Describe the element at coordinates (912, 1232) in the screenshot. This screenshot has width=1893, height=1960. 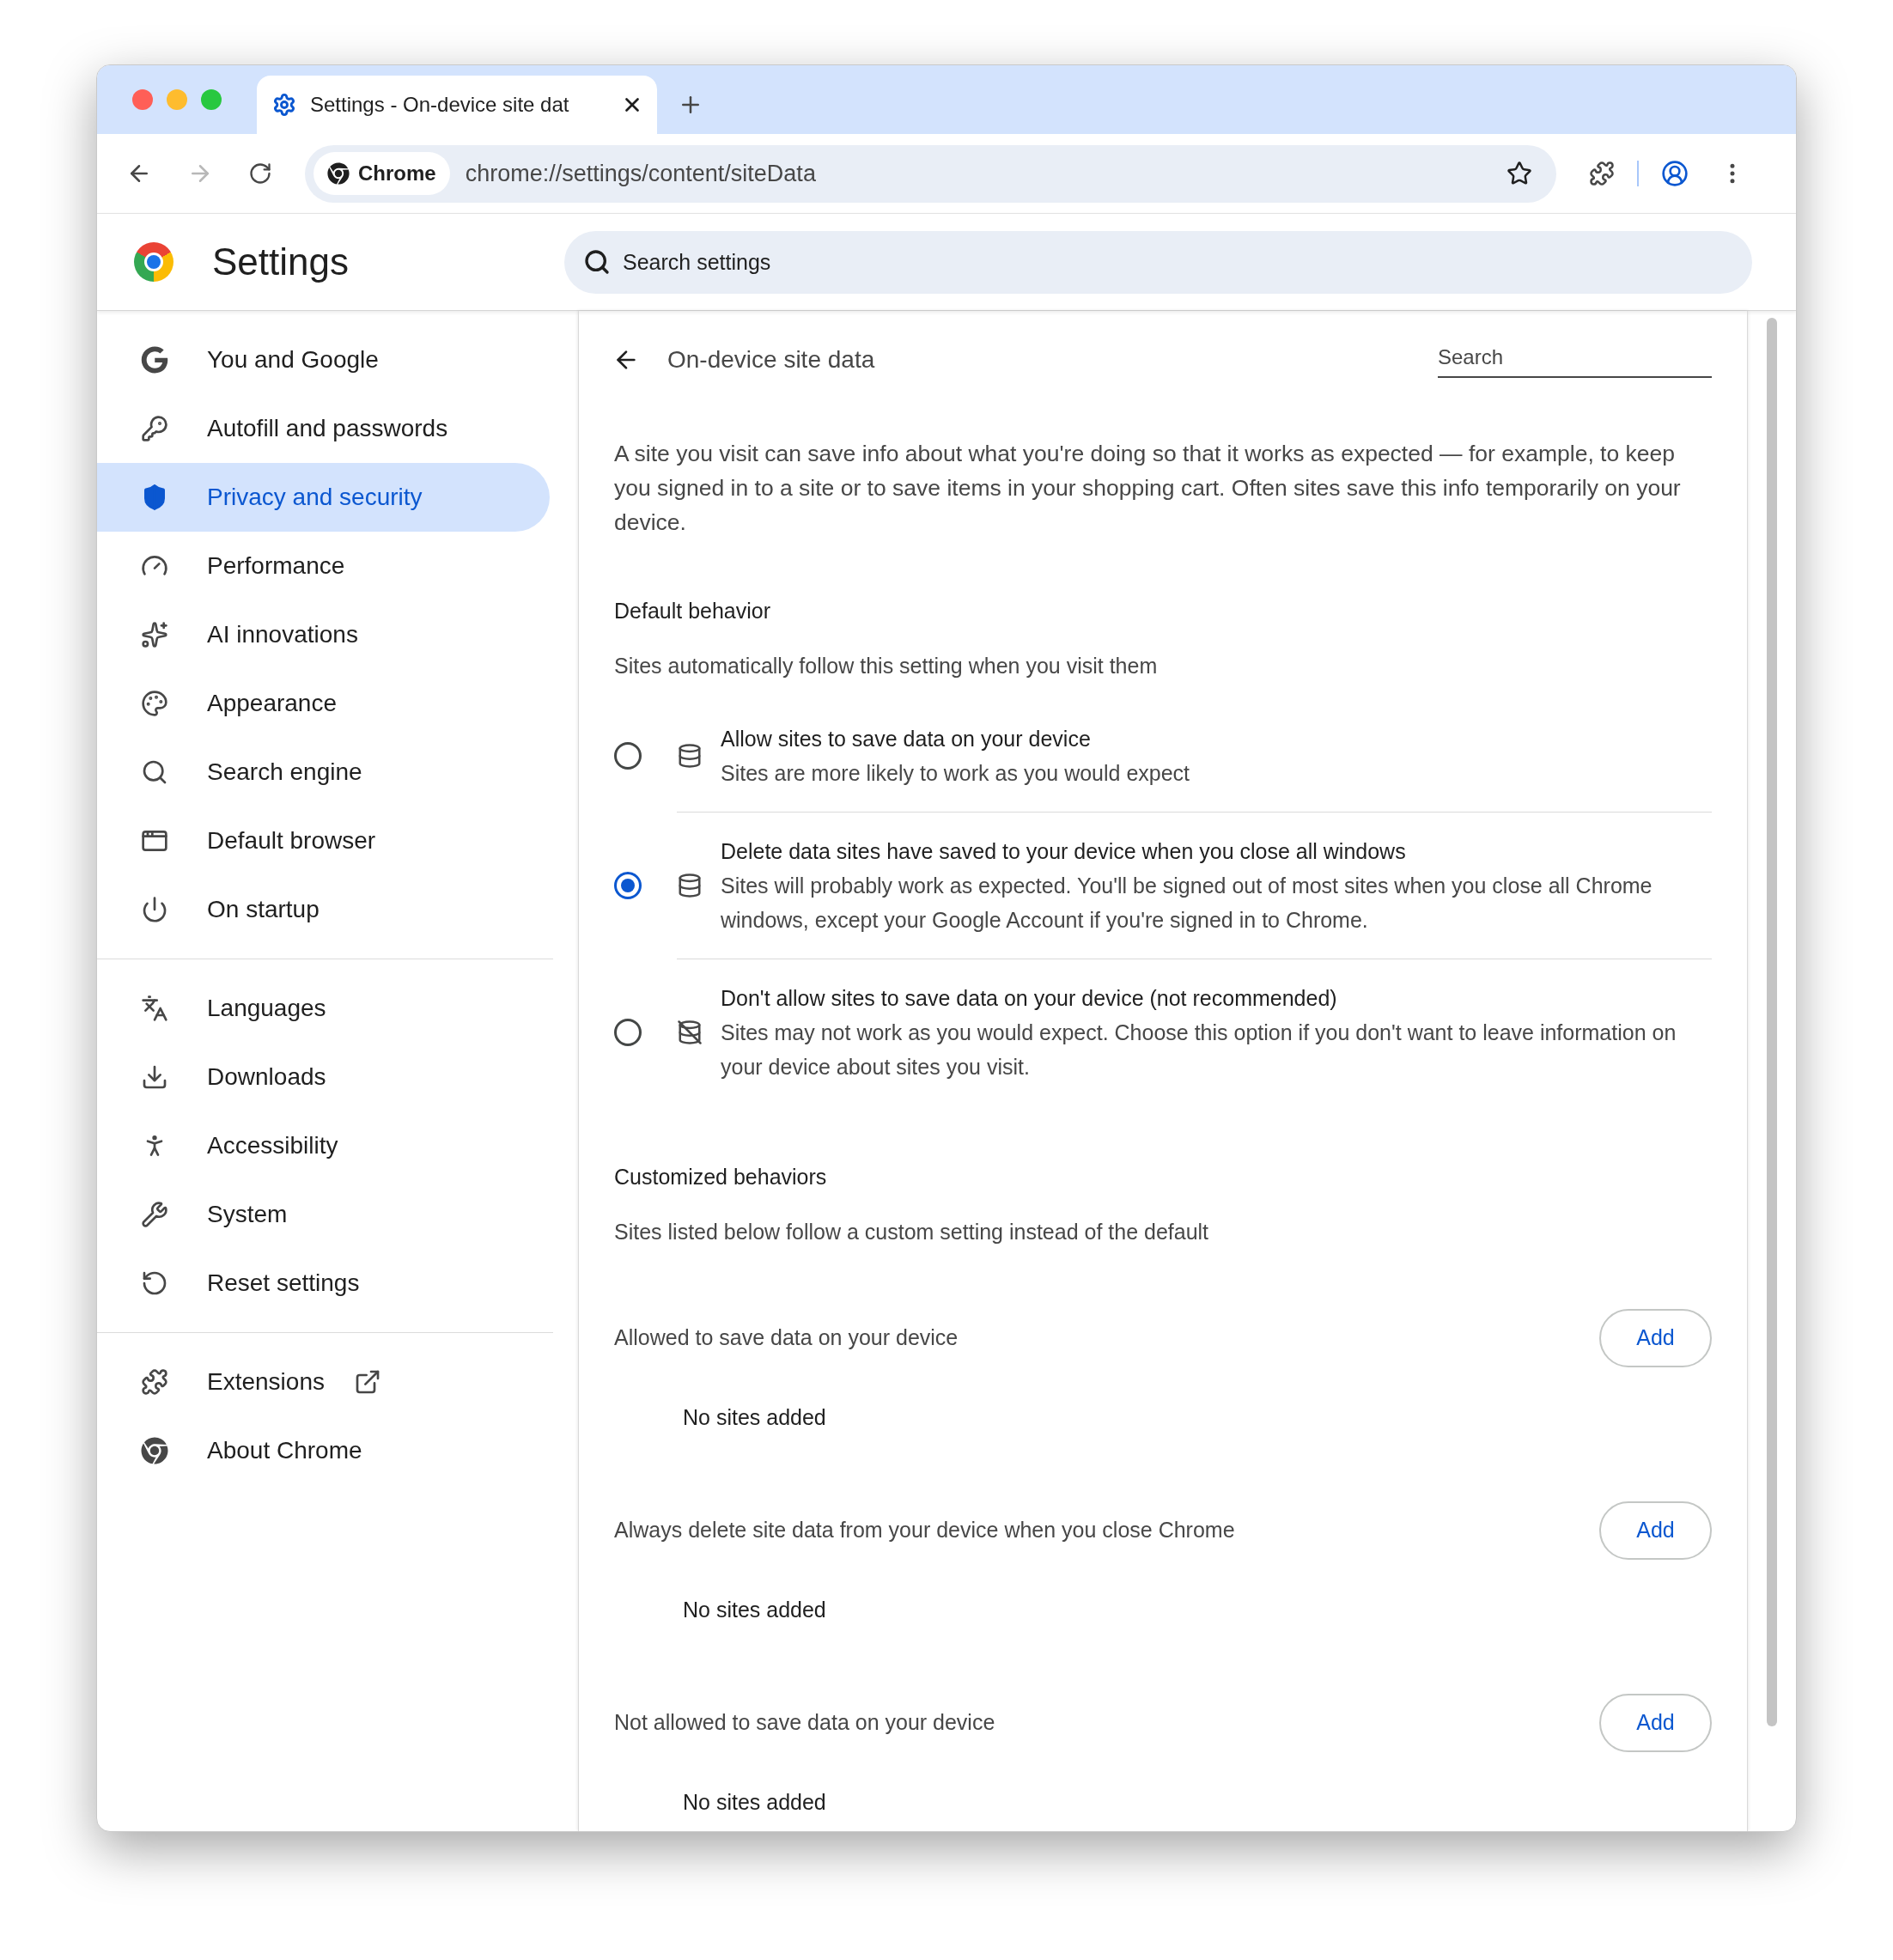
I see `section-description: Sites listed below follow a custom setting instead of the default` at that location.